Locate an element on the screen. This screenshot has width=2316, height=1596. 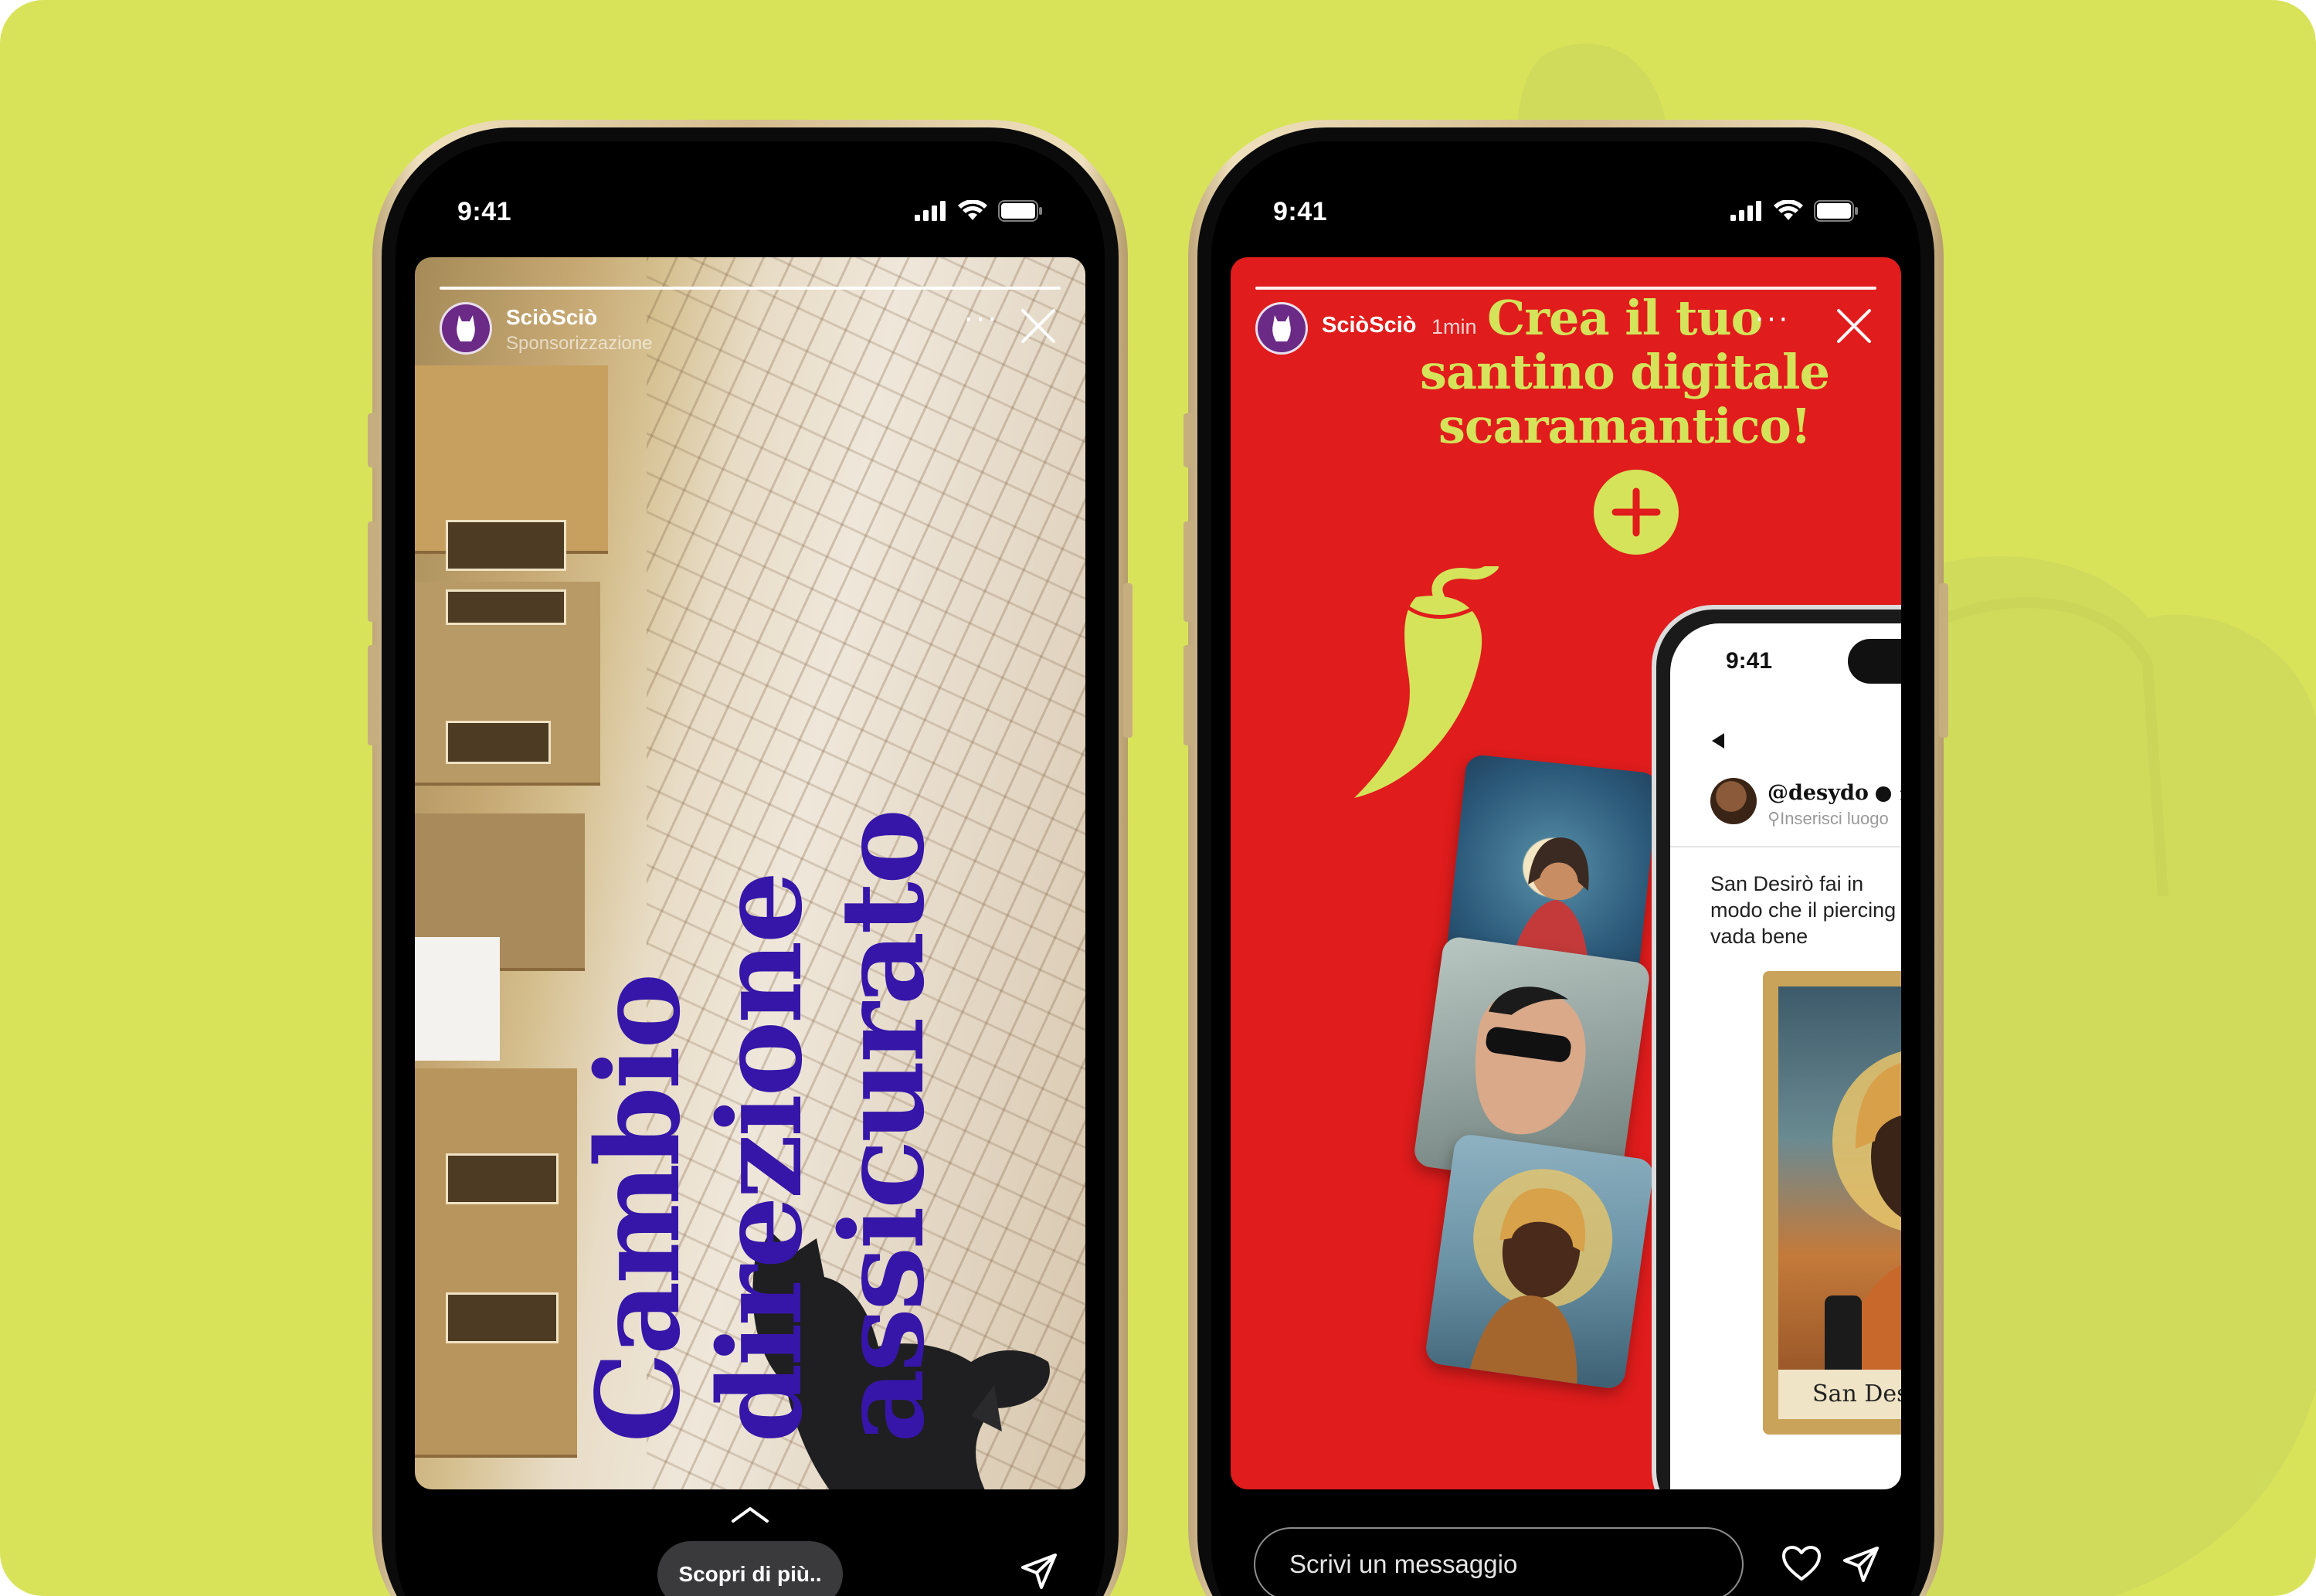
santino-caption: San Desirò is located at coordinates (1840, 1394).